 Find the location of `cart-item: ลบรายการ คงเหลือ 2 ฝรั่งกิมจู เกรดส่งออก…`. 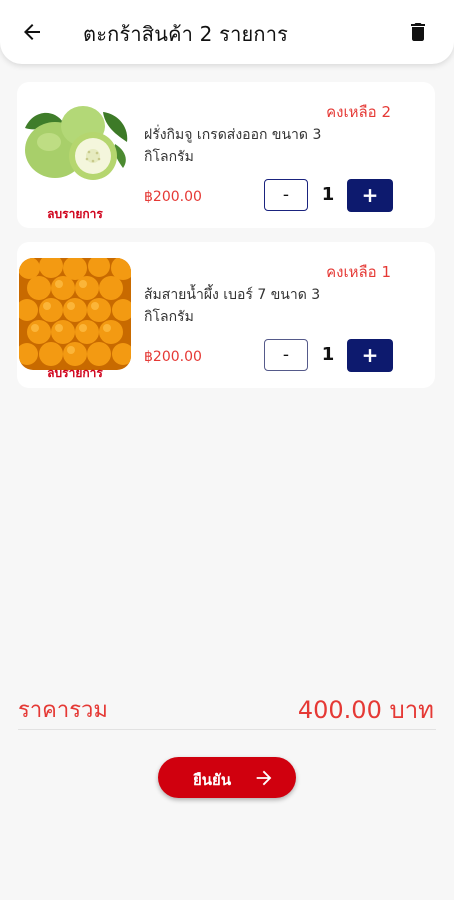

cart-item: ลบรายการ คงเหลือ 2 ฝรั่งกิมจู เกรดส่งออก… is located at coordinates (226, 155).